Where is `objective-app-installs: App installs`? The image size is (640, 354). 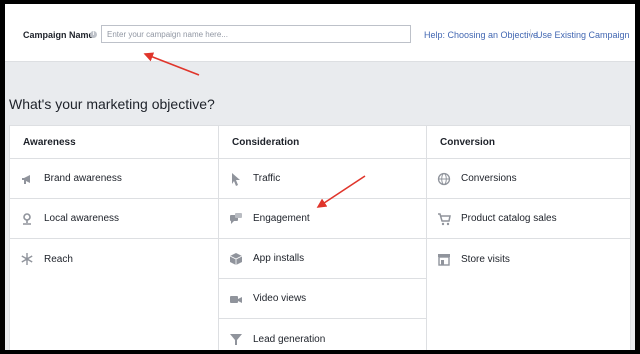 objective-app-installs: App installs is located at coordinates (323, 259).